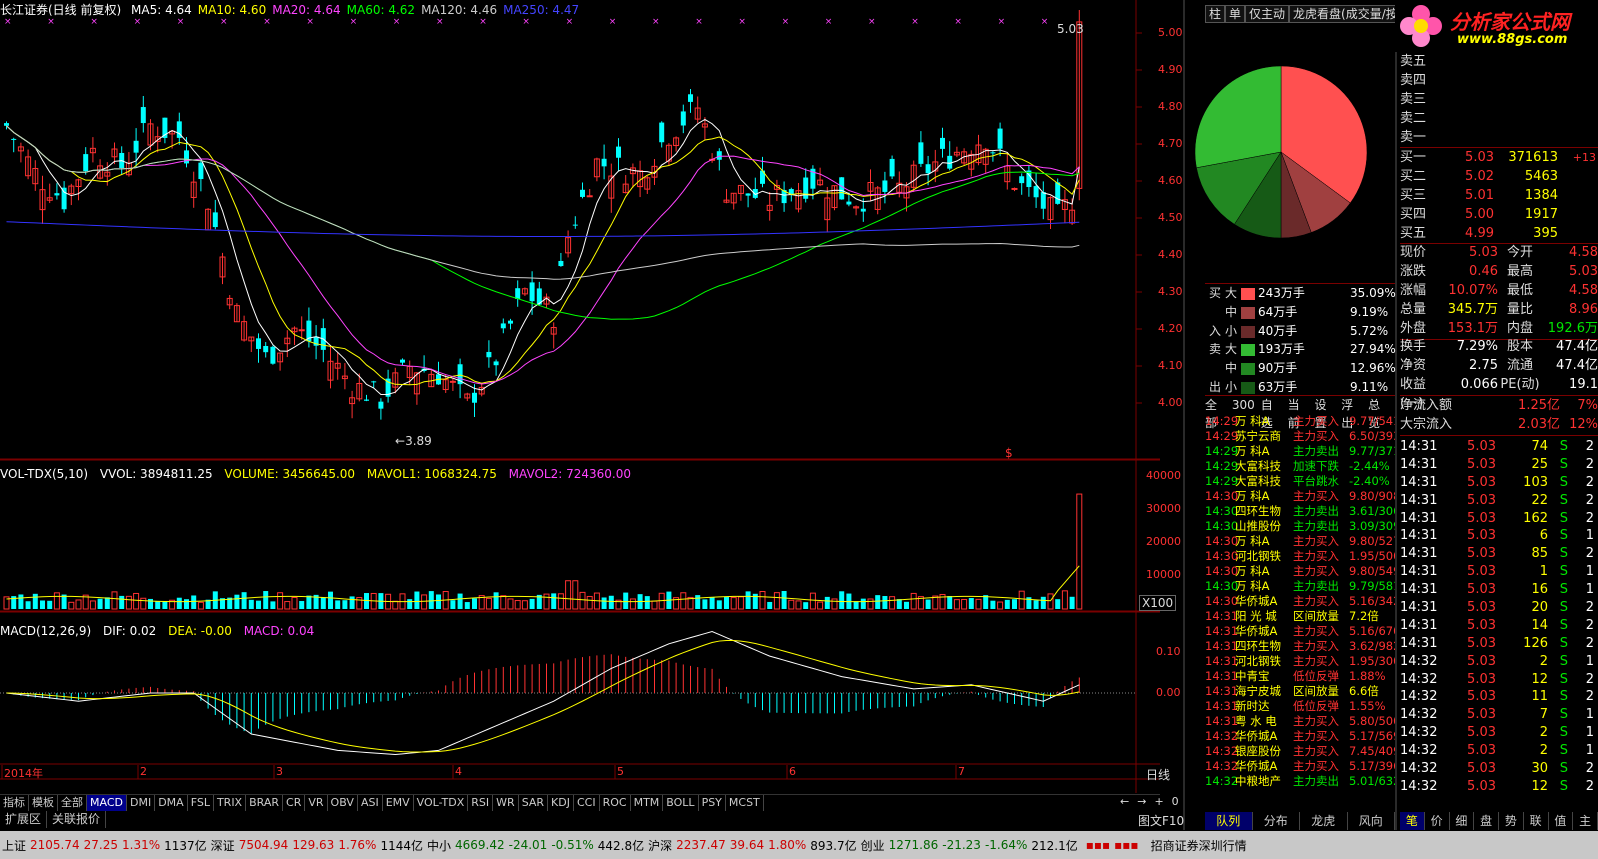  What do you see at coordinates (1300, 631) in the screenshot?
I see `news-row: 14:31华侨城A 主力买入 5.16/670` at bounding box center [1300, 631].